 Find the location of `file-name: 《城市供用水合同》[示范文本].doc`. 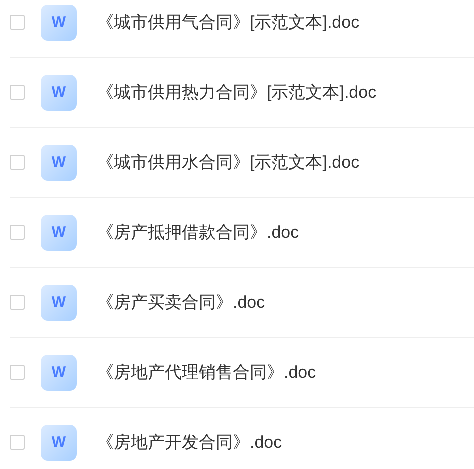

file-name: 《城市供用水合同》[示范文本].doc is located at coordinates (228, 162).